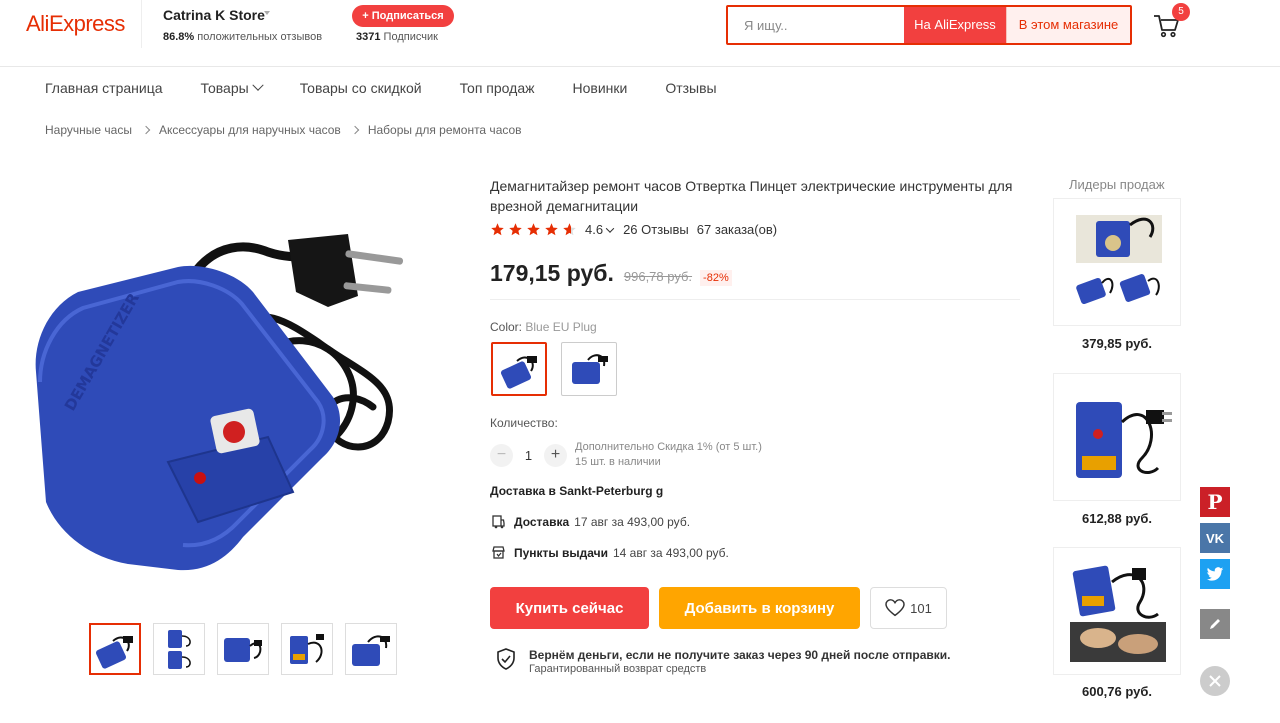  I want to click on best-seller-price: 612,88 руб., so click(1117, 518).